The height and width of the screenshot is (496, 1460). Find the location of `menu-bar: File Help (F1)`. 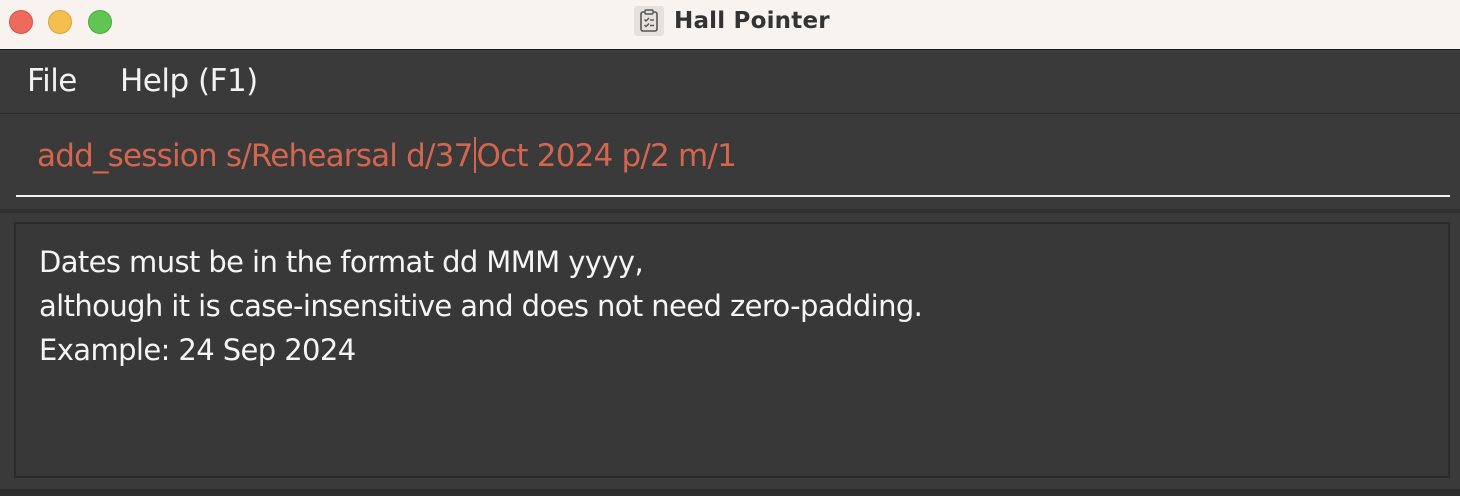

menu-bar: File Help (F1) is located at coordinates (730, 82).